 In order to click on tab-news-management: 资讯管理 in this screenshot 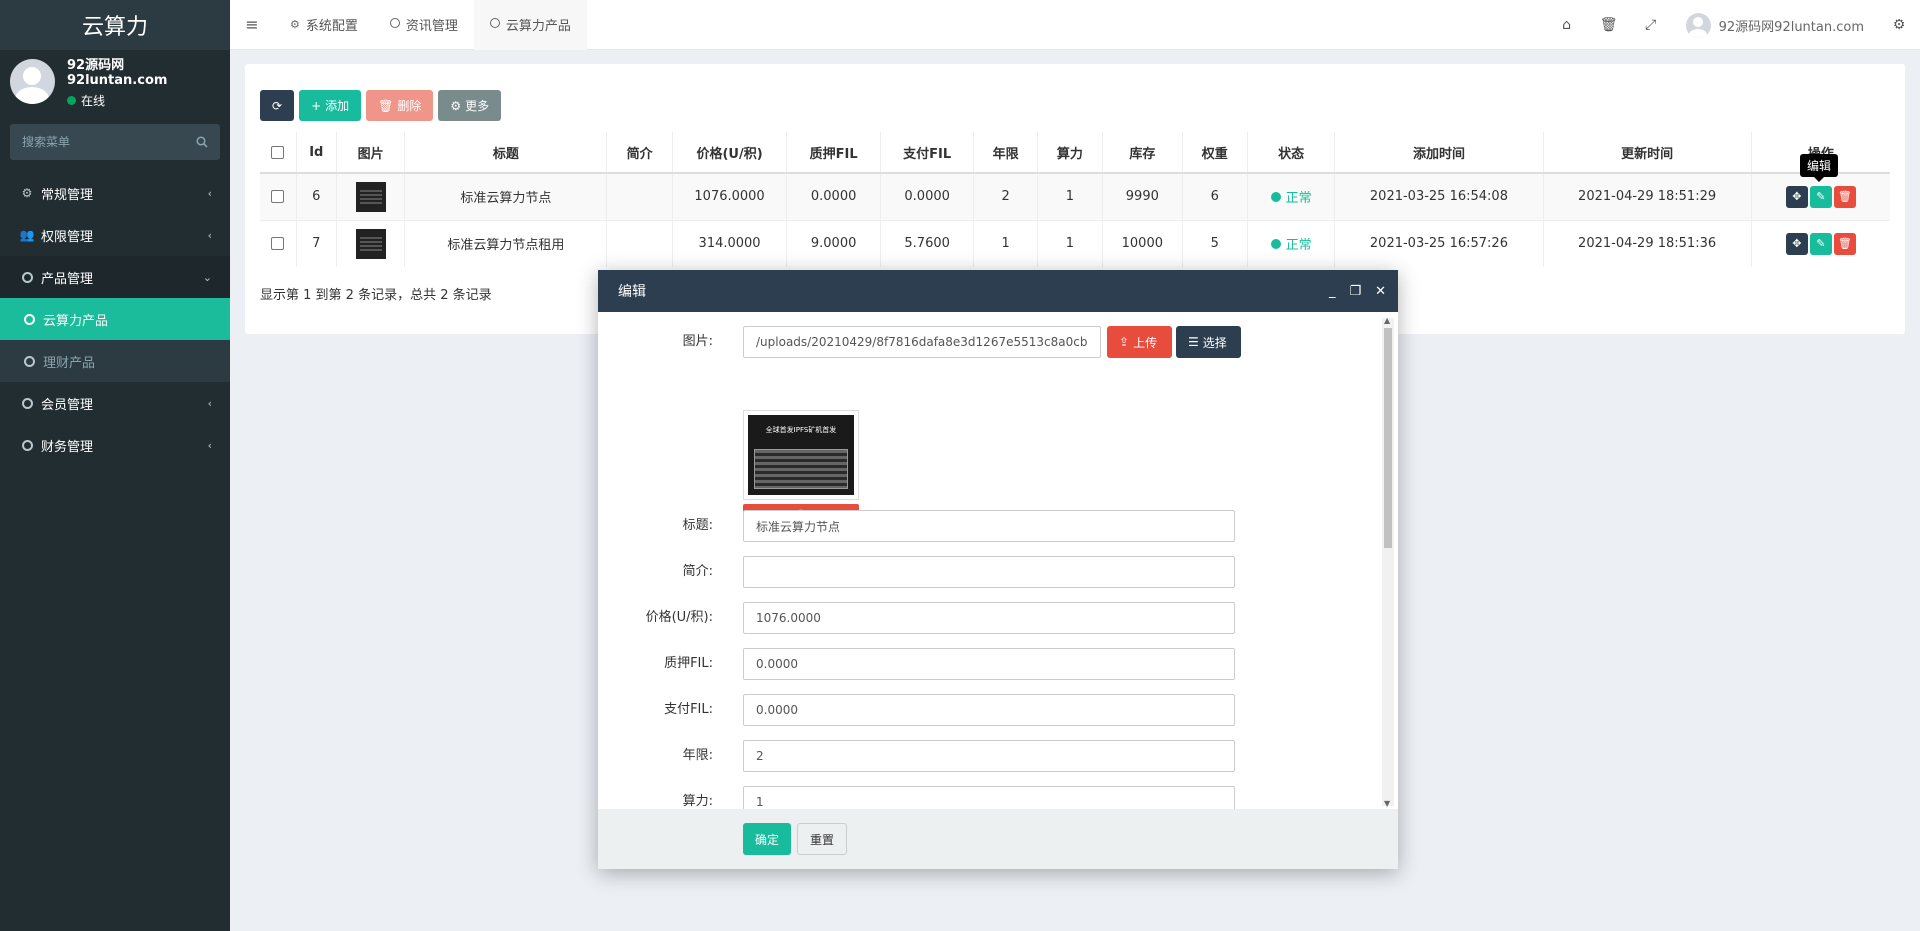, I will do `click(424, 25)`.